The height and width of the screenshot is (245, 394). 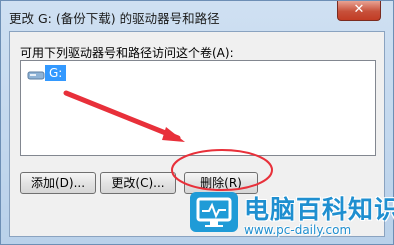 What do you see at coordinates (359, 11) in the screenshot?
I see `close-button: ✕` at bounding box center [359, 11].